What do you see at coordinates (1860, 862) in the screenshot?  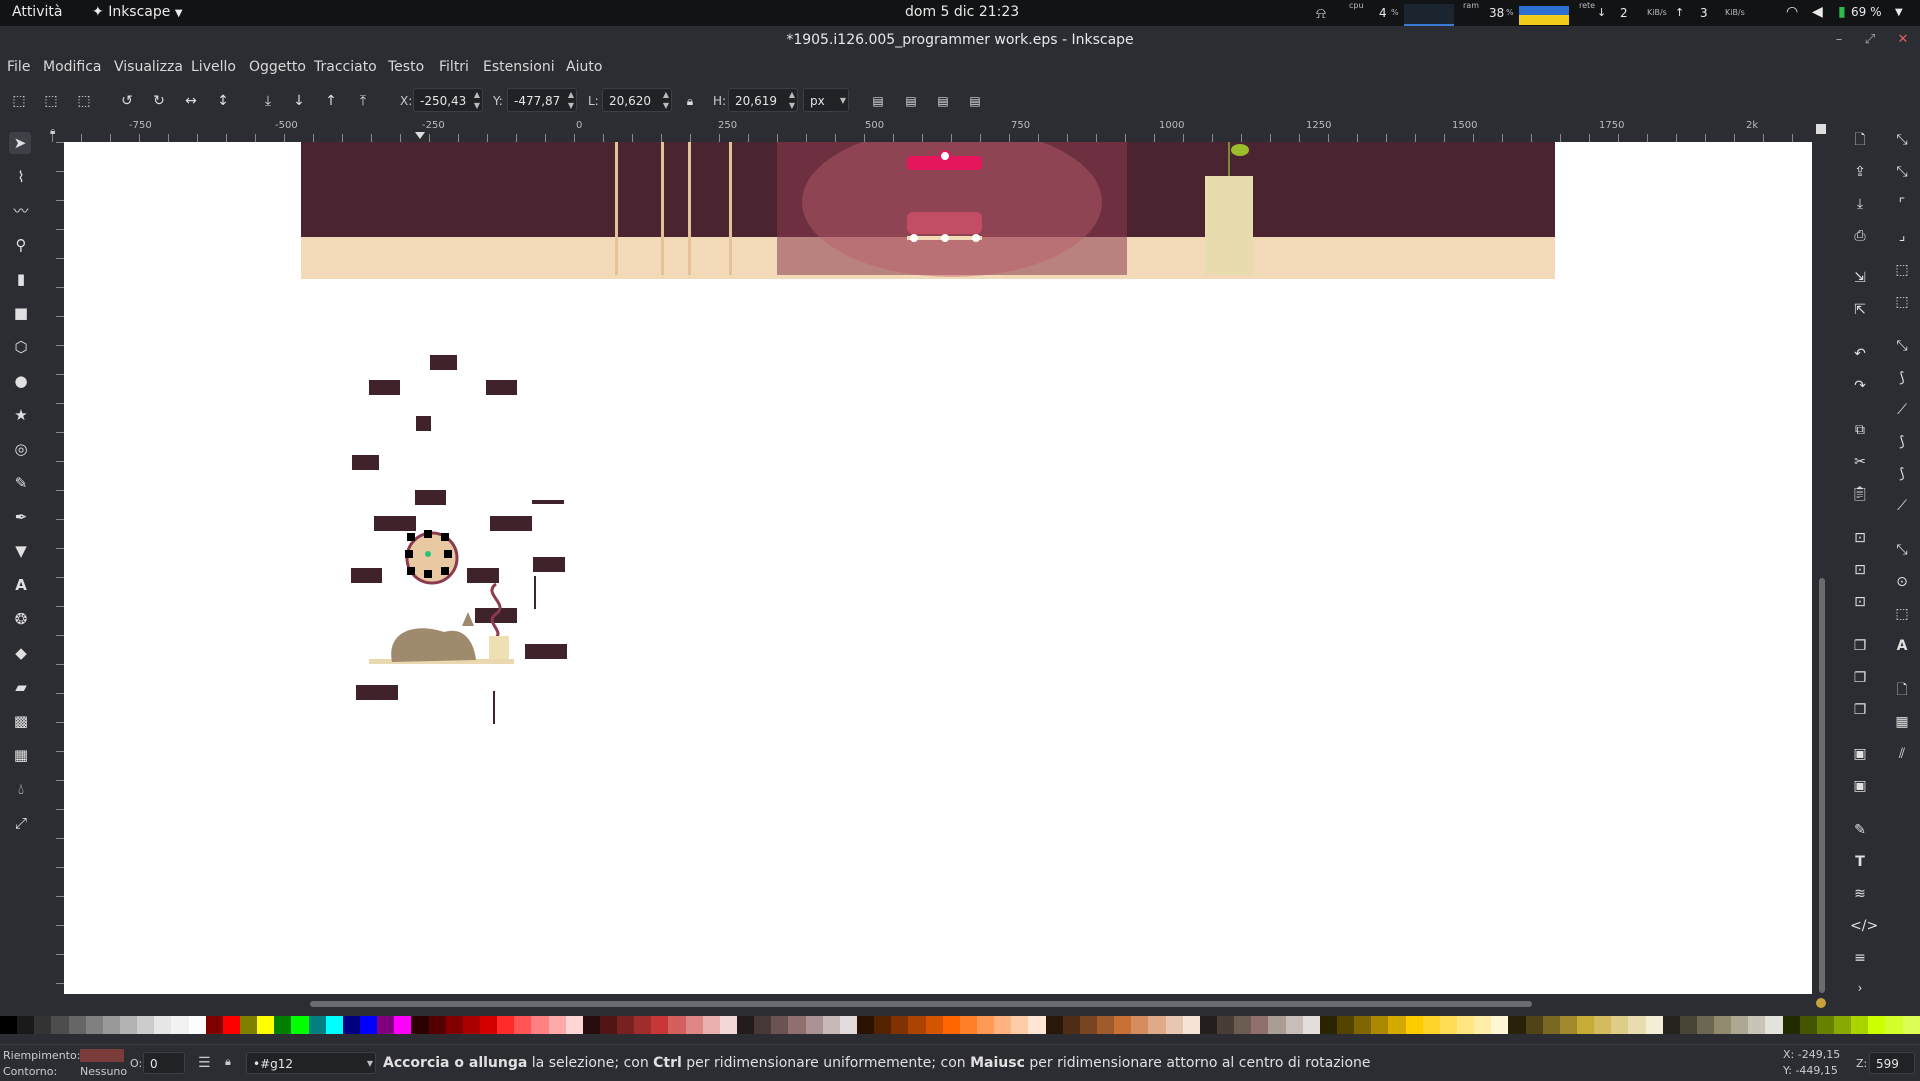 I see `text-font-icon: T` at bounding box center [1860, 862].